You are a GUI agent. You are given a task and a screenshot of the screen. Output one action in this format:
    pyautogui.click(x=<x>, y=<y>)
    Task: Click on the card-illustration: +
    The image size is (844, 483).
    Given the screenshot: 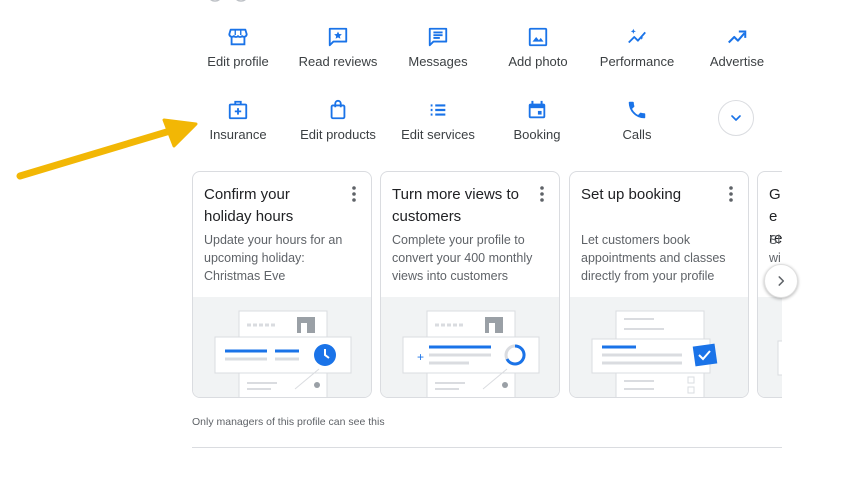 What is the action you would take?
    pyautogui.click(x=470, y=347)
    